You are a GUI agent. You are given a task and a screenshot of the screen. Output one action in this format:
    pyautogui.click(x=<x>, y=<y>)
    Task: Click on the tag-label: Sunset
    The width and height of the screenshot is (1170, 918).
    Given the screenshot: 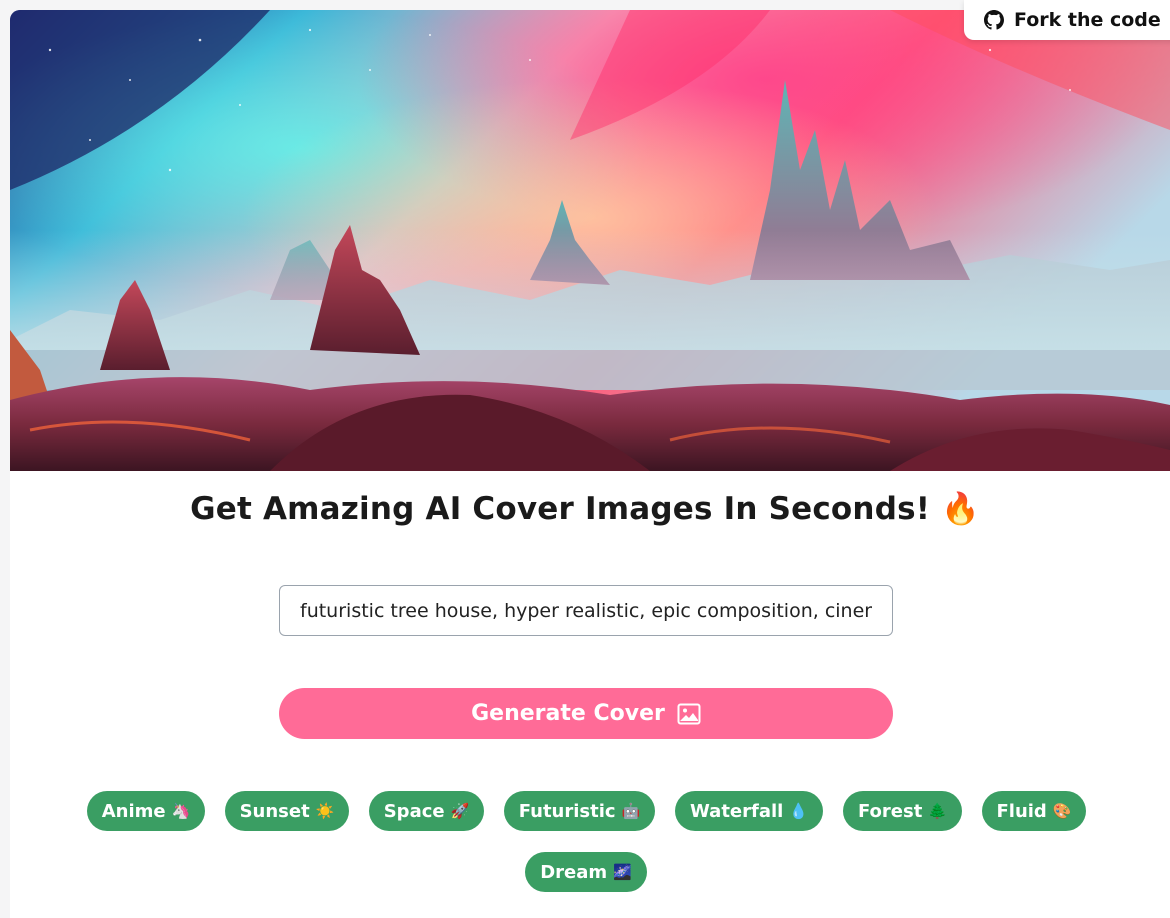 What is the action you would take?
    pyautogui.click(x=274, y=811)
    